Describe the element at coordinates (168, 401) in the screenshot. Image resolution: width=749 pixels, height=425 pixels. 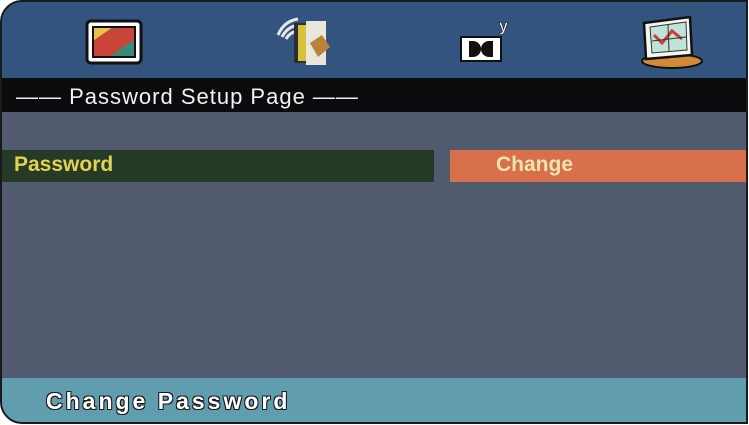
I see `status-text: Change Password` at that location.